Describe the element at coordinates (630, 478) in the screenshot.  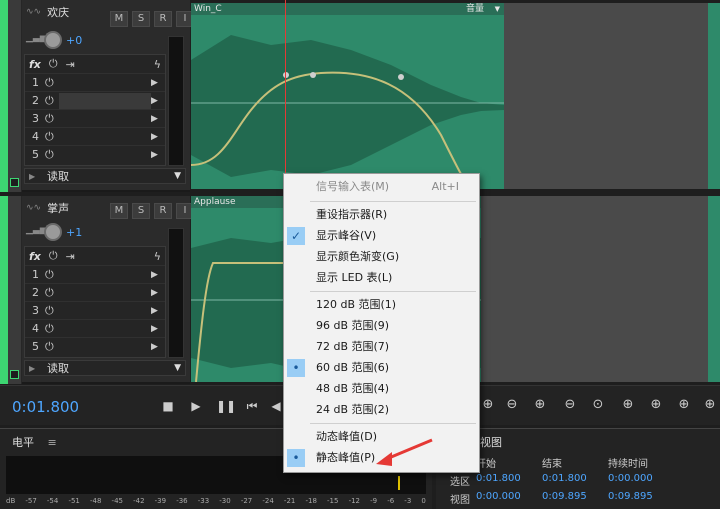
I see `selection-duration: 0:00.000` at that location.